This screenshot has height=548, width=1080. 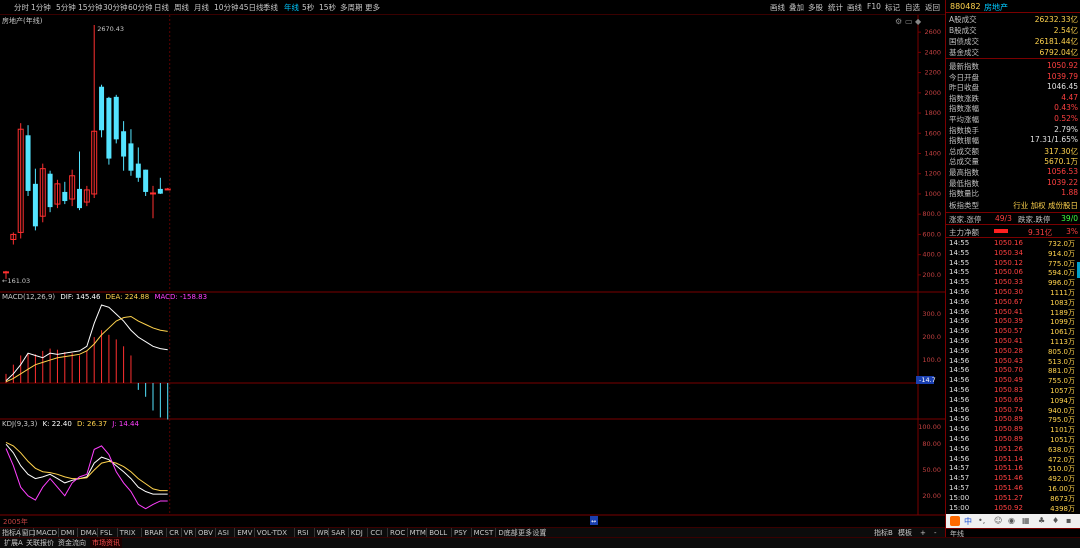 I want to click on tick-price: 1050.39, so click(x=1008, y=321).